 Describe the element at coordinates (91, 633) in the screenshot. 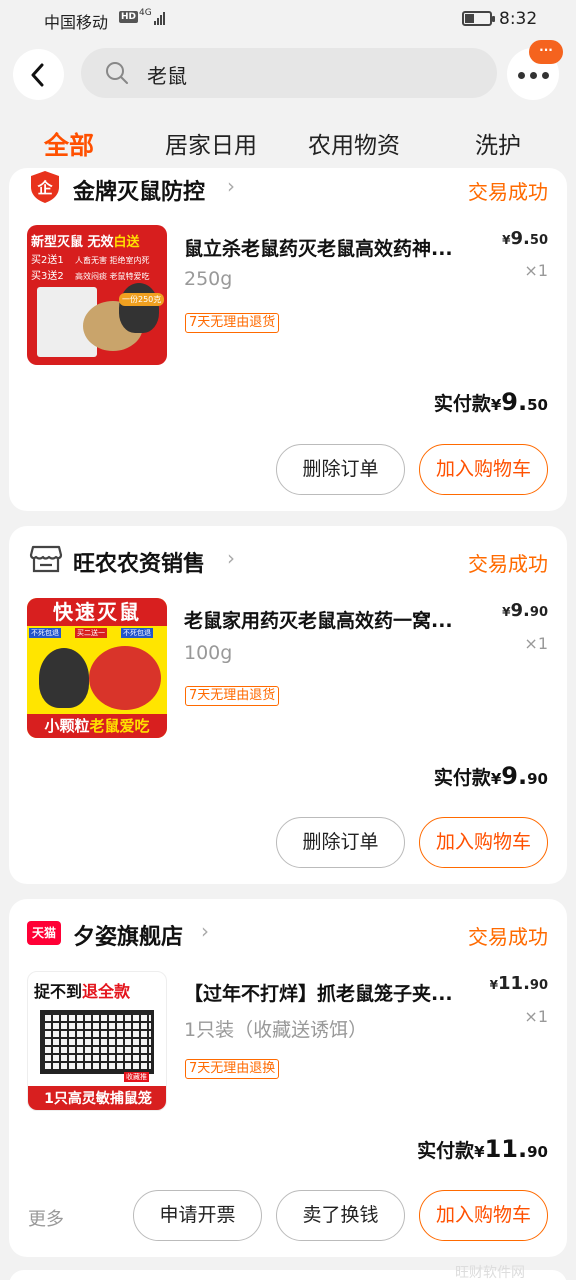

I see `thumb-badge-2: 买二送一` at that location.